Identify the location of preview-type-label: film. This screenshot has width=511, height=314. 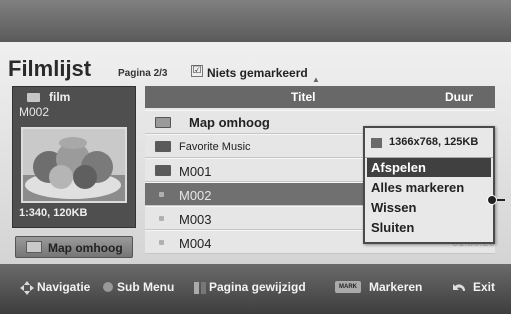
(60, 97).